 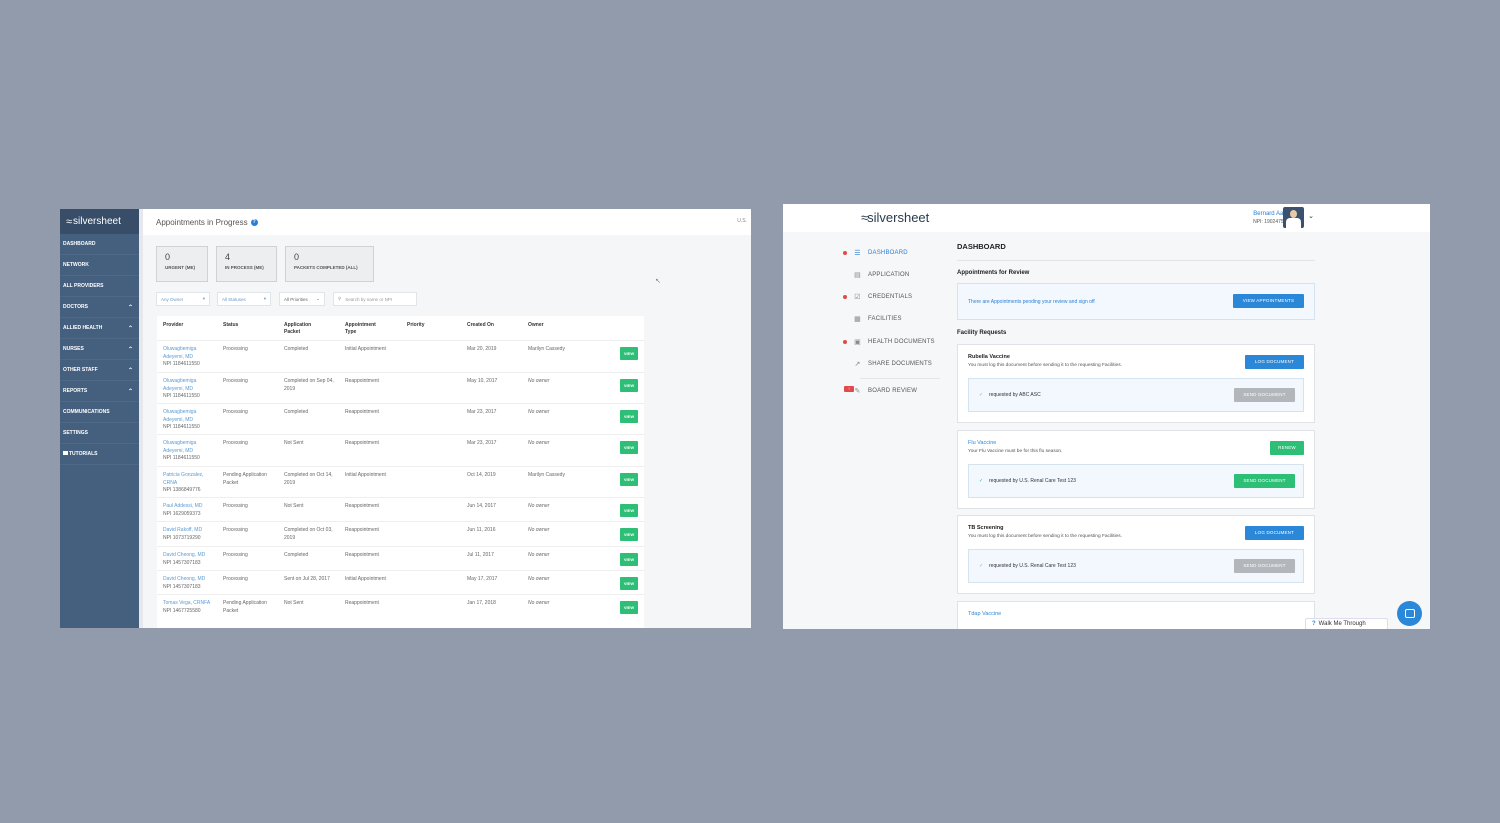 I want to click on stat-urgent: 0 URGENT (ME), so click(x=182, y=264).